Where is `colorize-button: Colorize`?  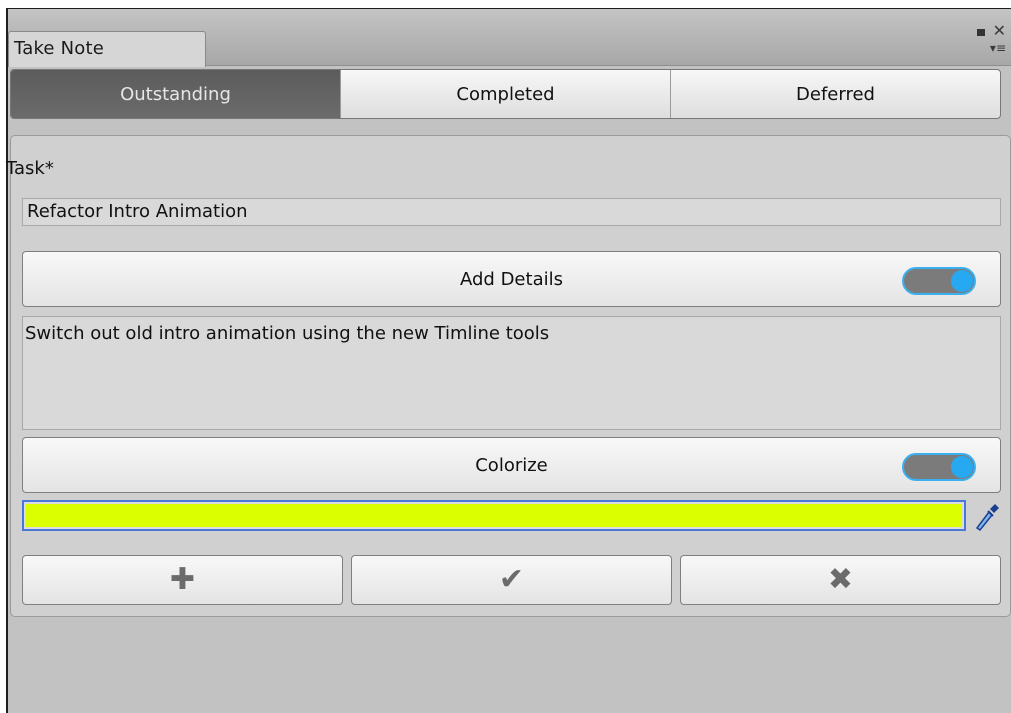 colorize-button: Colorize is located at coordinates (511, 465).